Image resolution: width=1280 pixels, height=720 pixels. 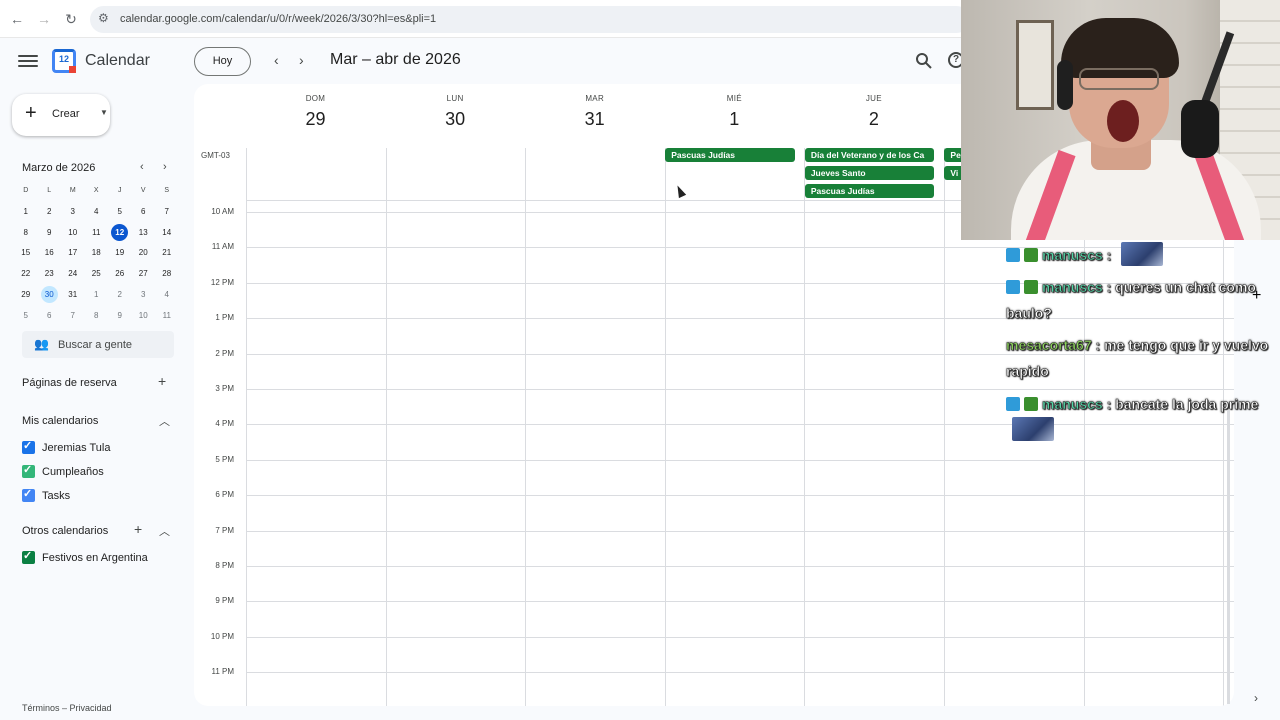 What do you see at coordinates (276, 60) in the screenshot?
I see `previous-week-icon: ‹` at bounding box center [276, 60].